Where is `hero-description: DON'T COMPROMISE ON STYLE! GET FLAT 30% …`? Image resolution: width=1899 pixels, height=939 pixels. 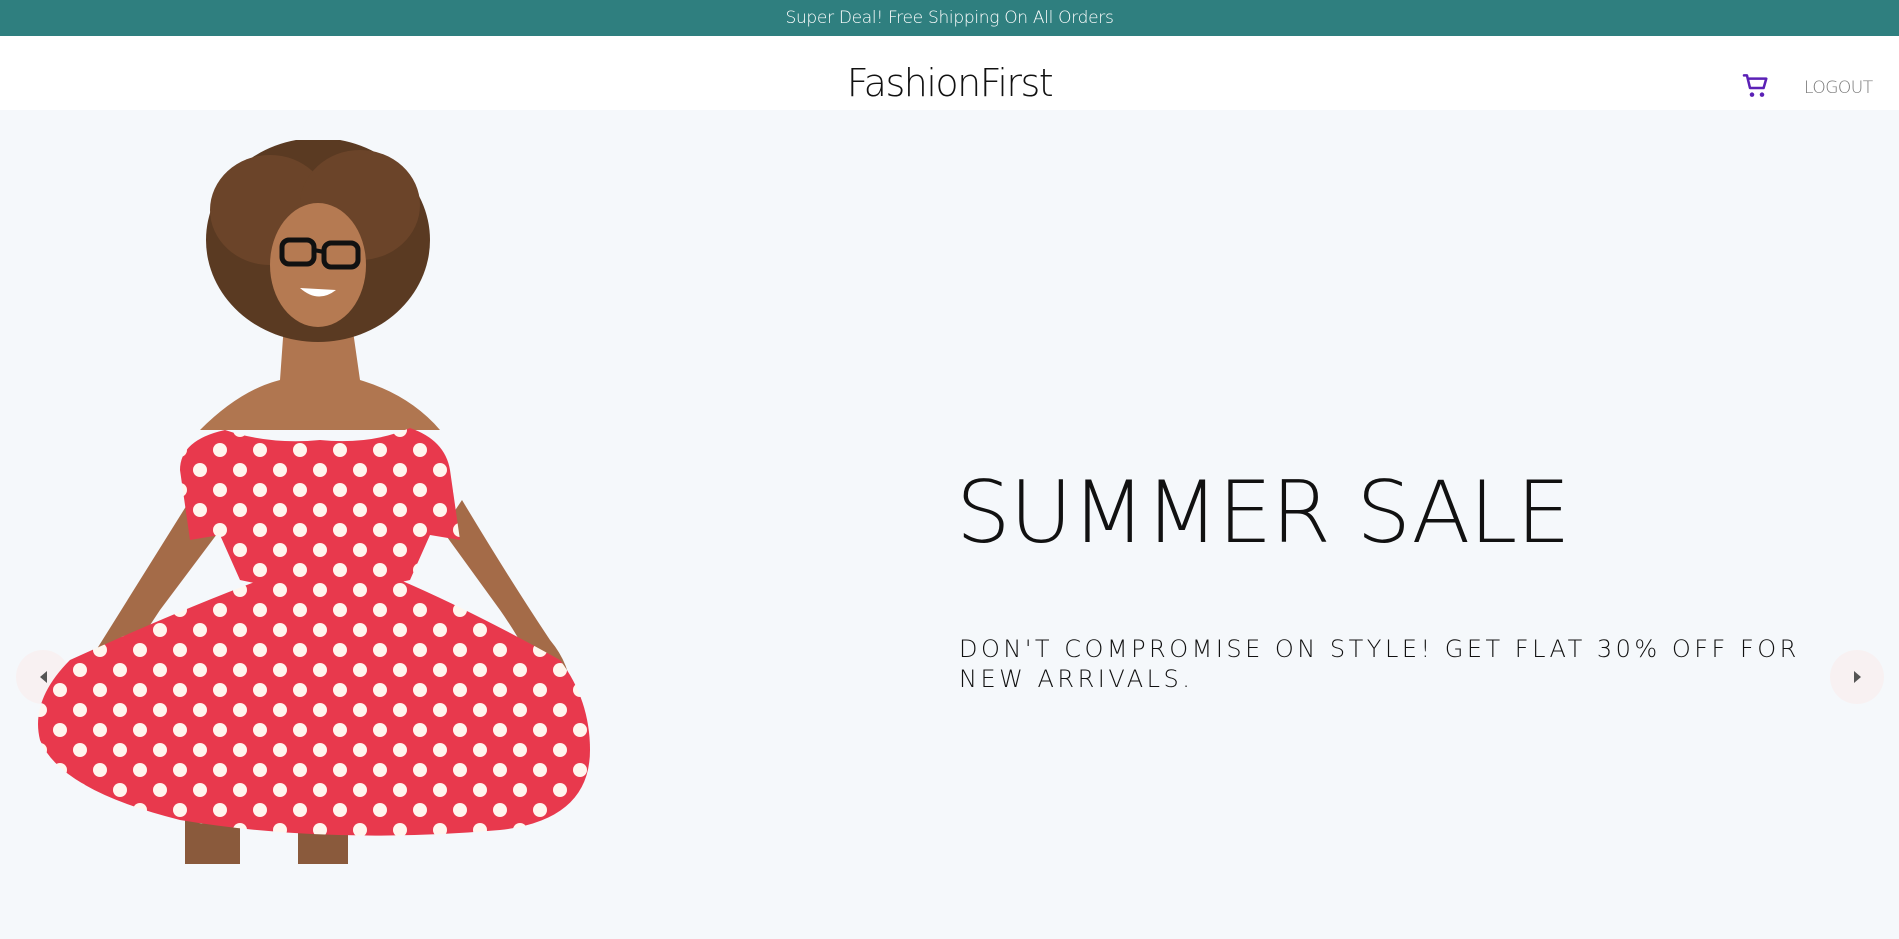 hero-description: DON'T COMPROMISE ON STYLE! GET FLAT 30% … is located at coordinates (1379, 664).